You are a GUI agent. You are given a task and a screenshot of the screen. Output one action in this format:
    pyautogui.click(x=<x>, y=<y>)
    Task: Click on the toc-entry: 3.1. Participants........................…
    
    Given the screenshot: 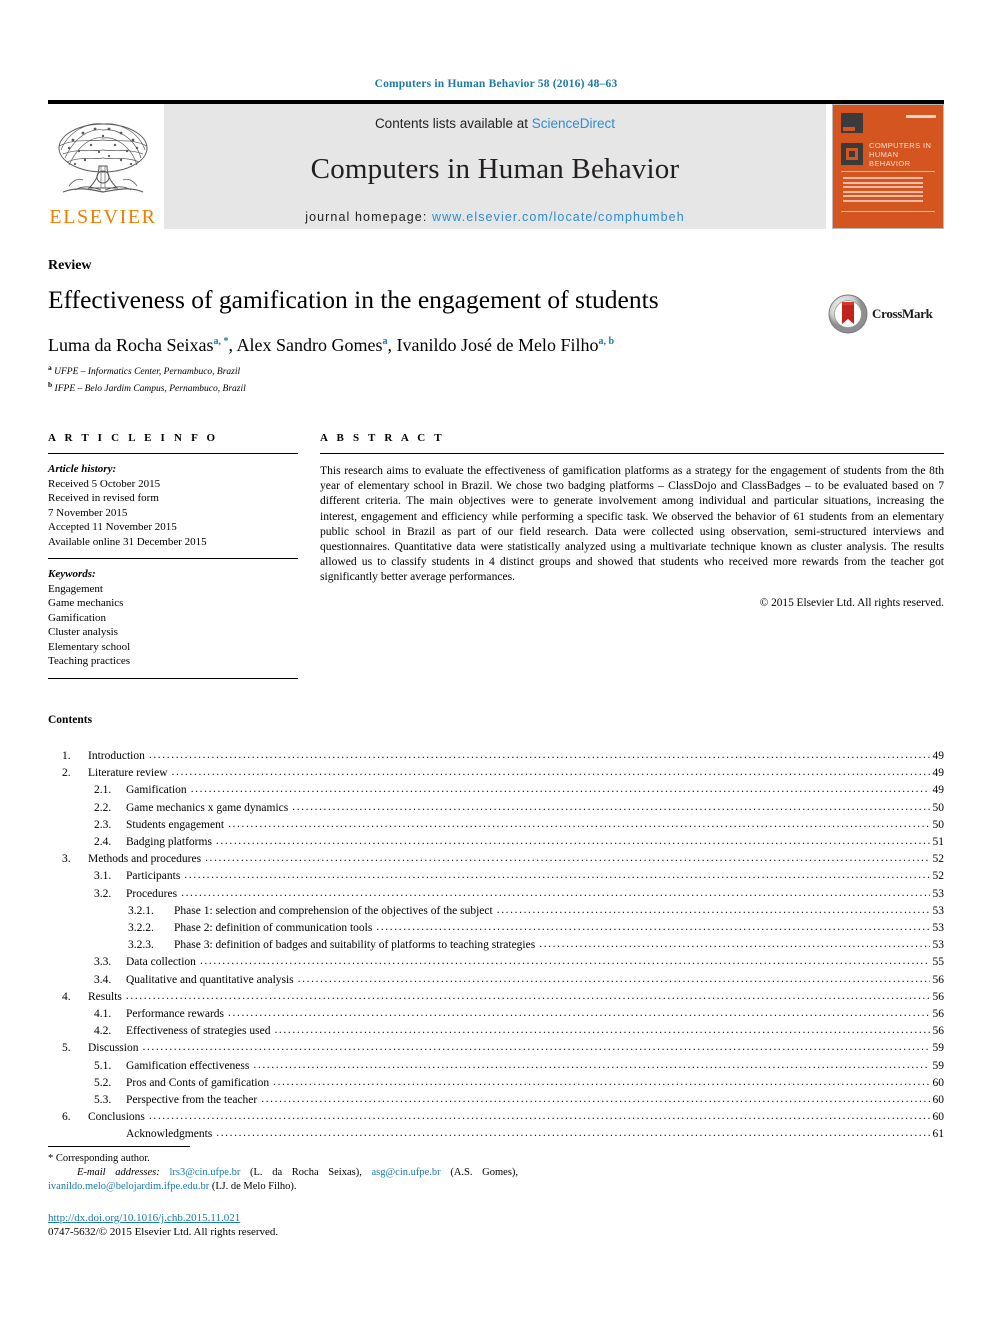 What is the action you would take?
    pyautogui.click(x=496, y=876)
    